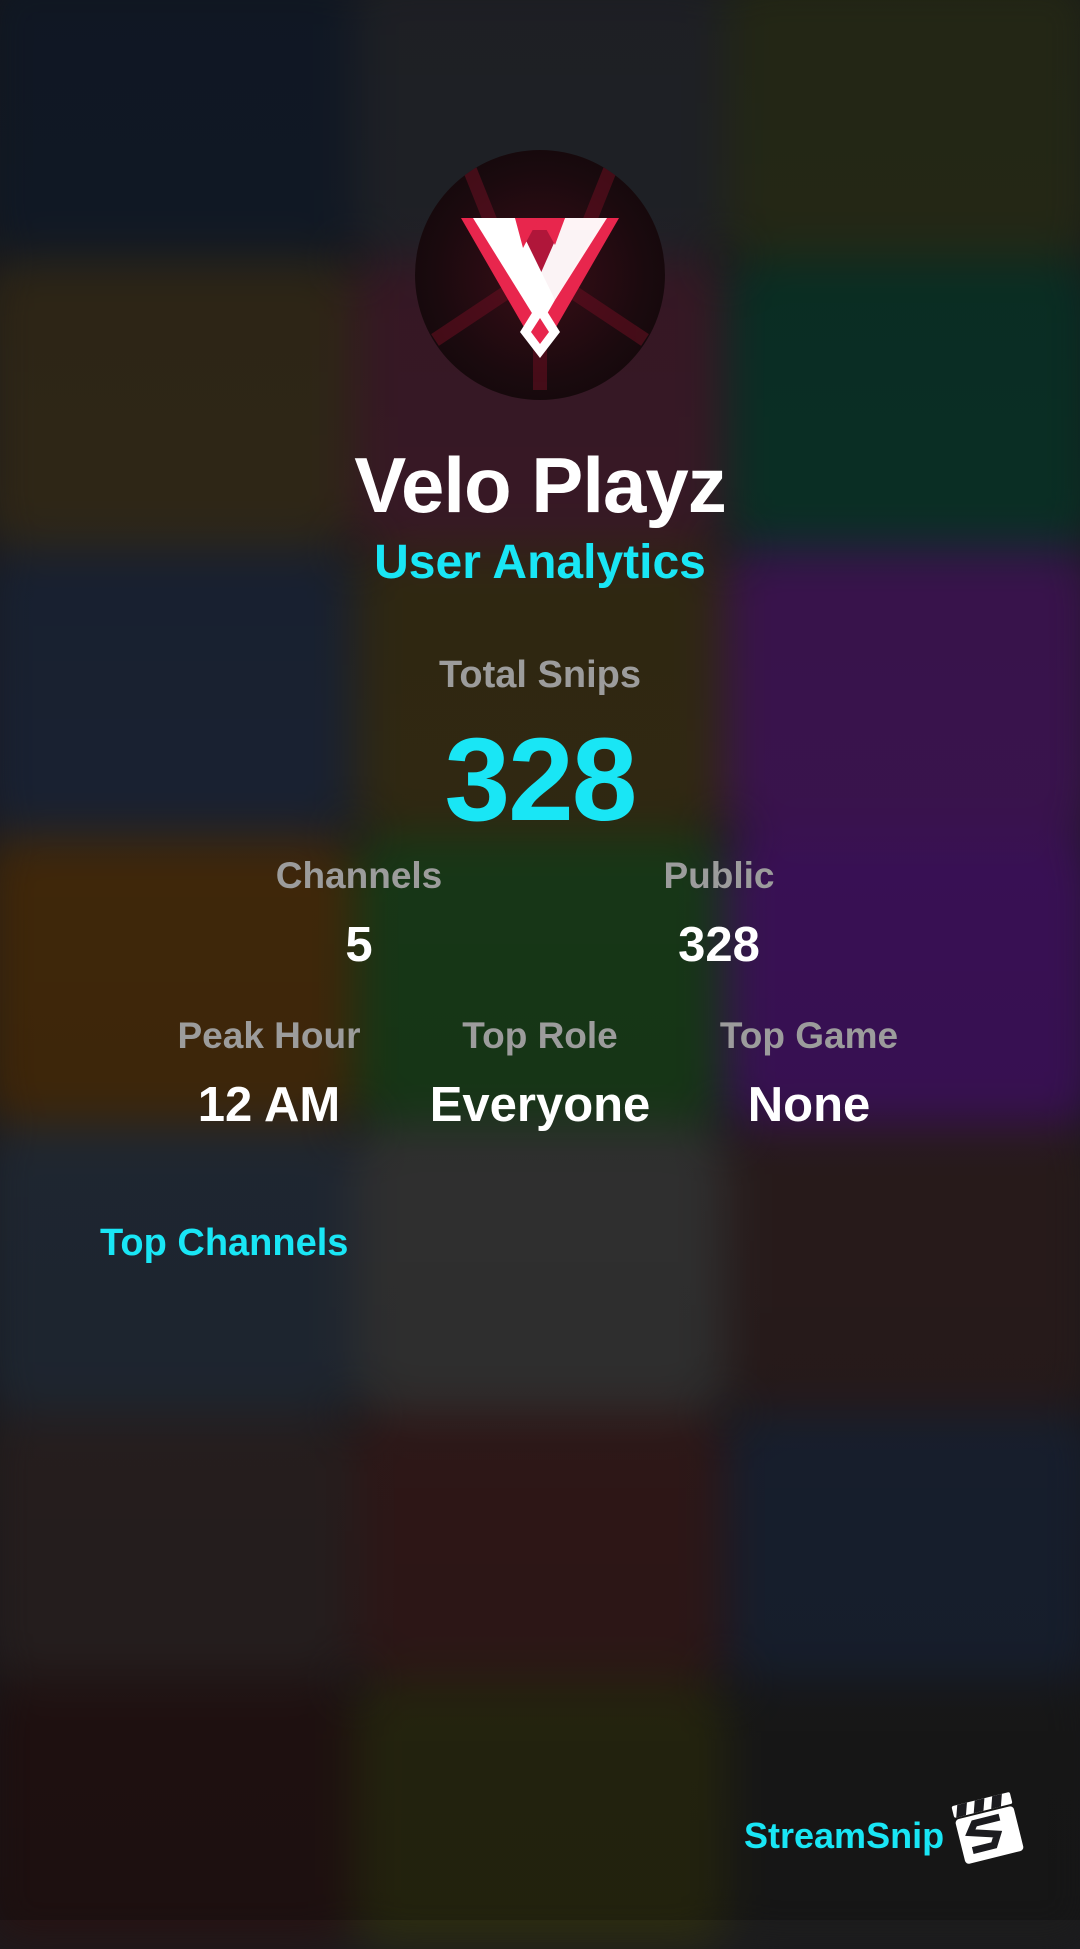  What do you see at coordinates (541, 780) in the screenshot?
I see `total-snips-value: 328` at bounding box center [541, 780].